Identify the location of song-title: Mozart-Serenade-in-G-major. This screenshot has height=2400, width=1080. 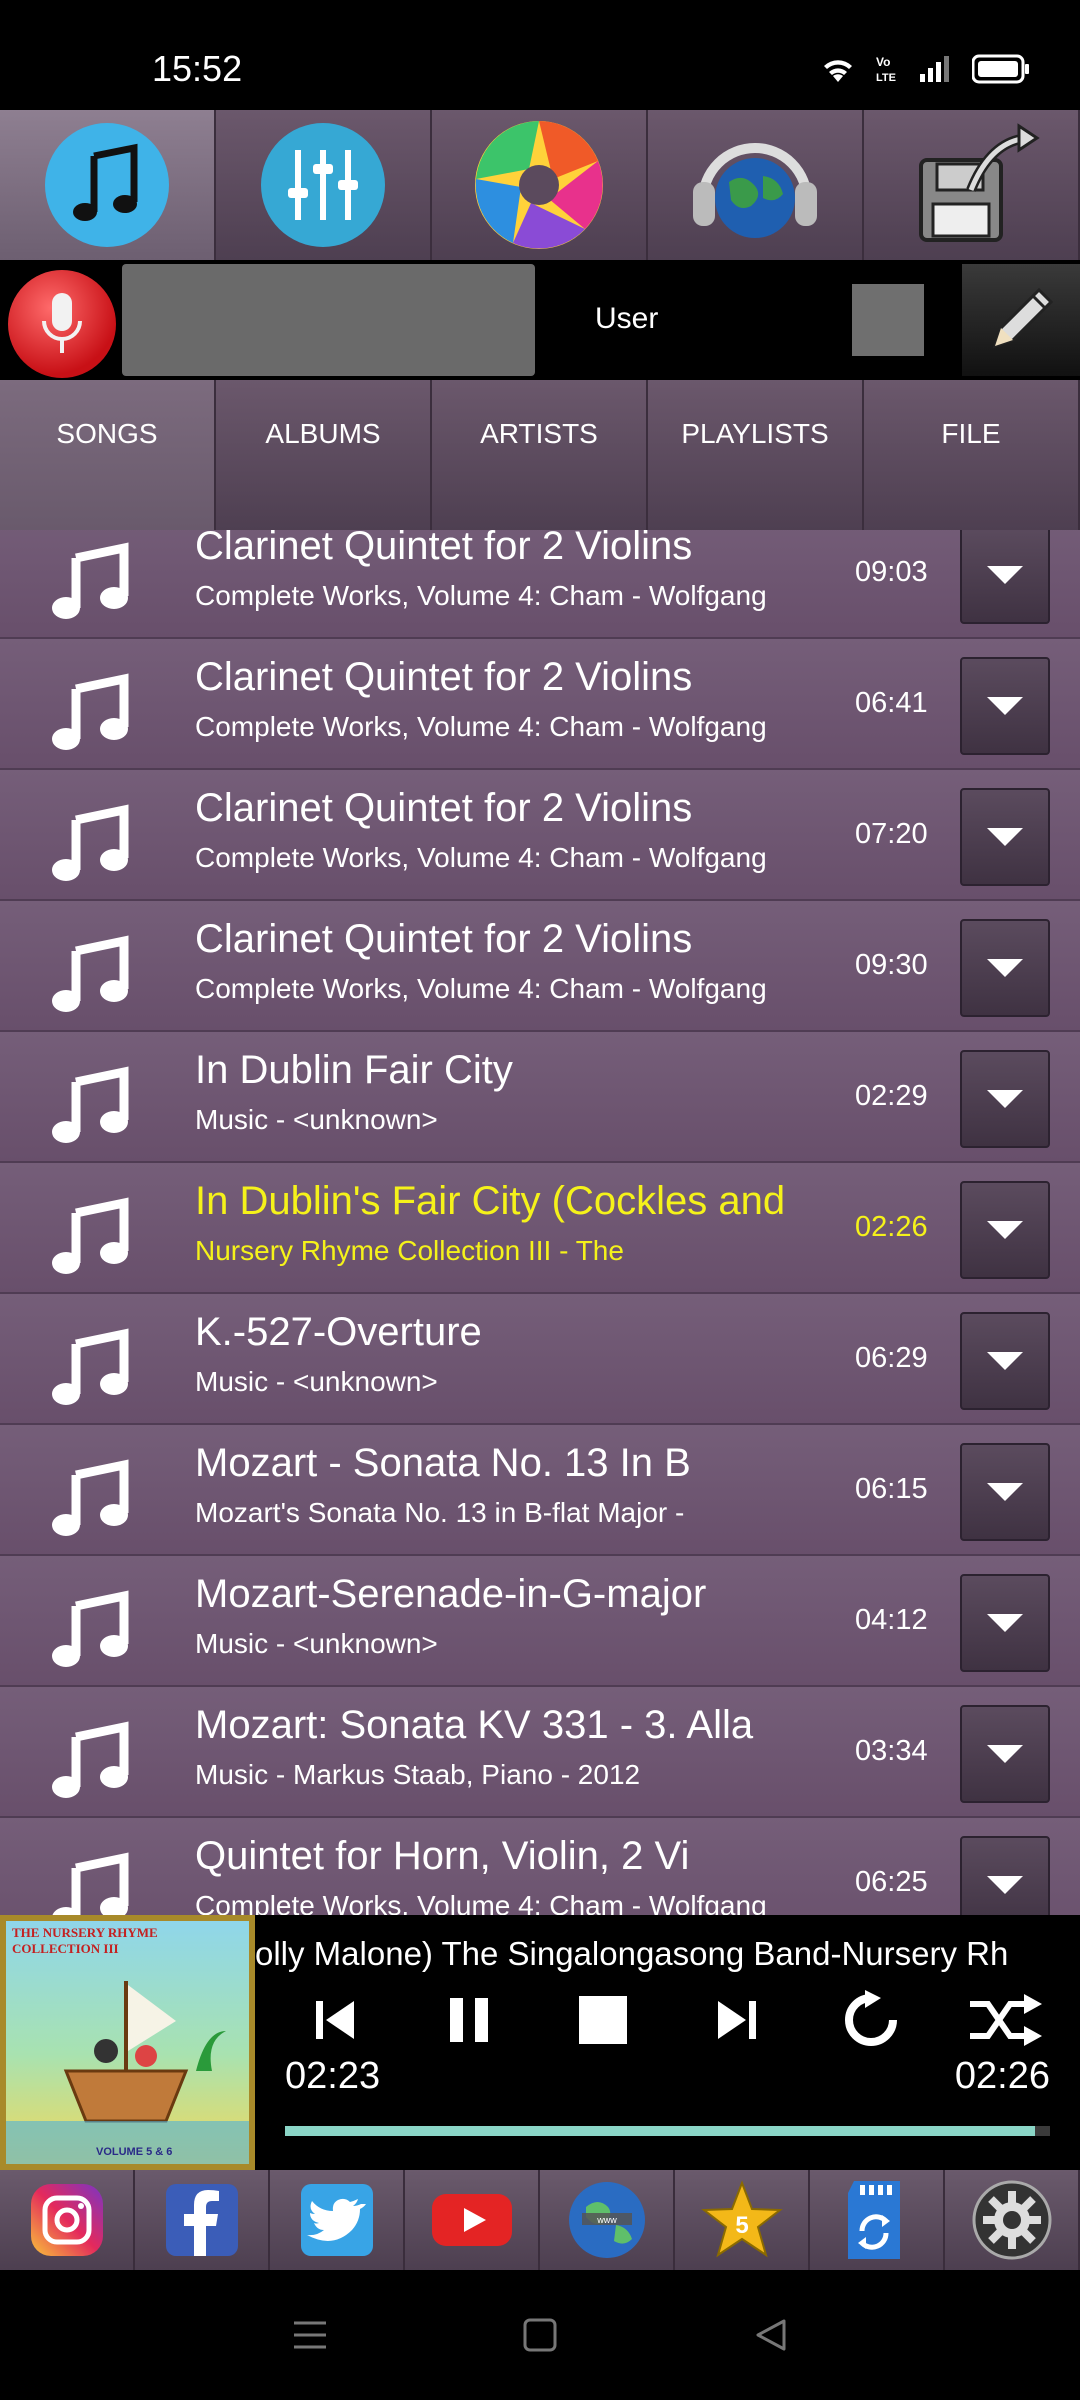
(451, 1594).